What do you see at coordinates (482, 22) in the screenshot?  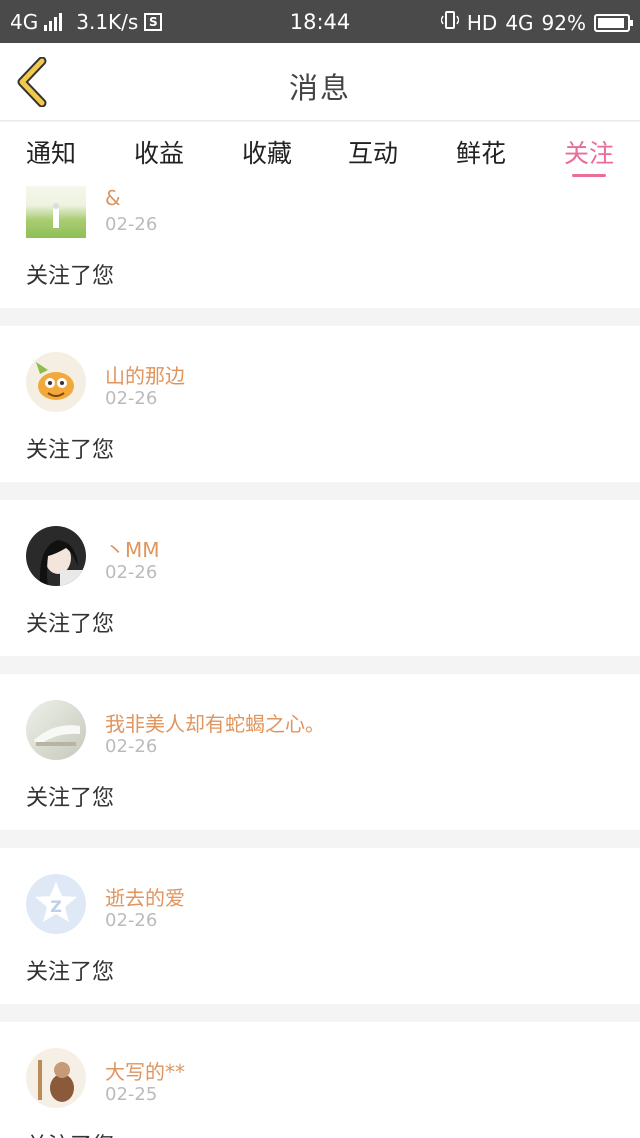 I see `hd-label: HD` at bounding box center [482, 22].